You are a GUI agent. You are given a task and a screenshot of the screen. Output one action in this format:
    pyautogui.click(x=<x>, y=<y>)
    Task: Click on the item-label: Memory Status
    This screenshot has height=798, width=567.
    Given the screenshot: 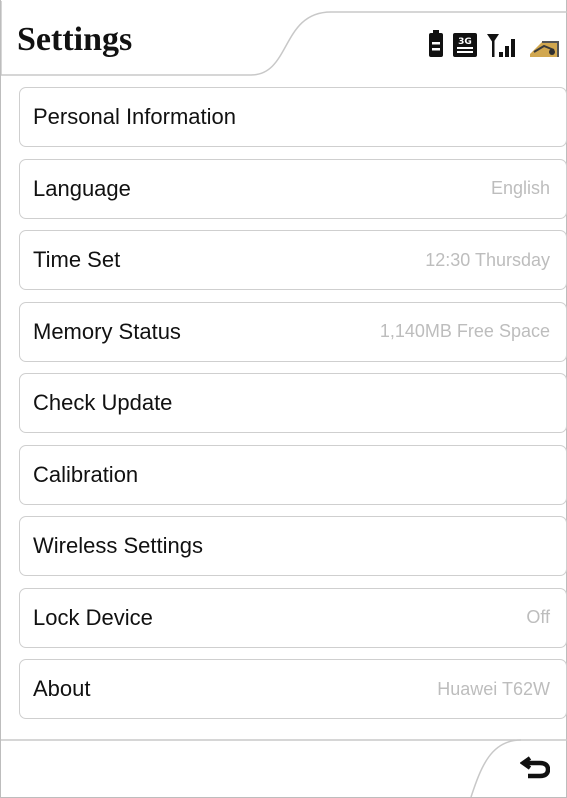 What is the action you would take?
    pyautogui.click(x=107, y=331)
    